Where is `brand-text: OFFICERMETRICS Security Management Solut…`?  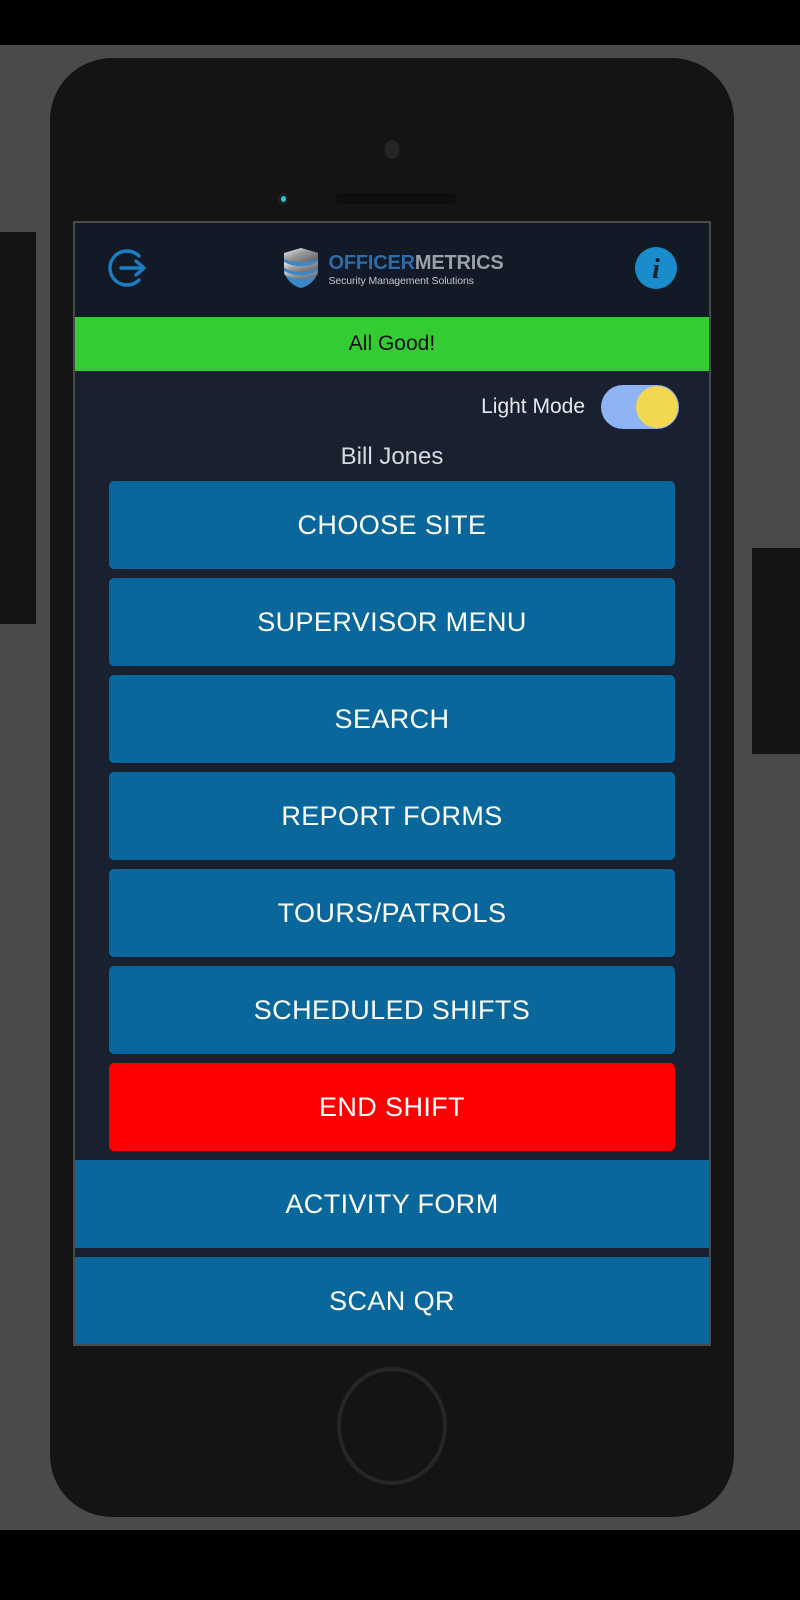
brand-text: OFFICERMETRICS Security Management Solut… is located at coordinates (416, 270).